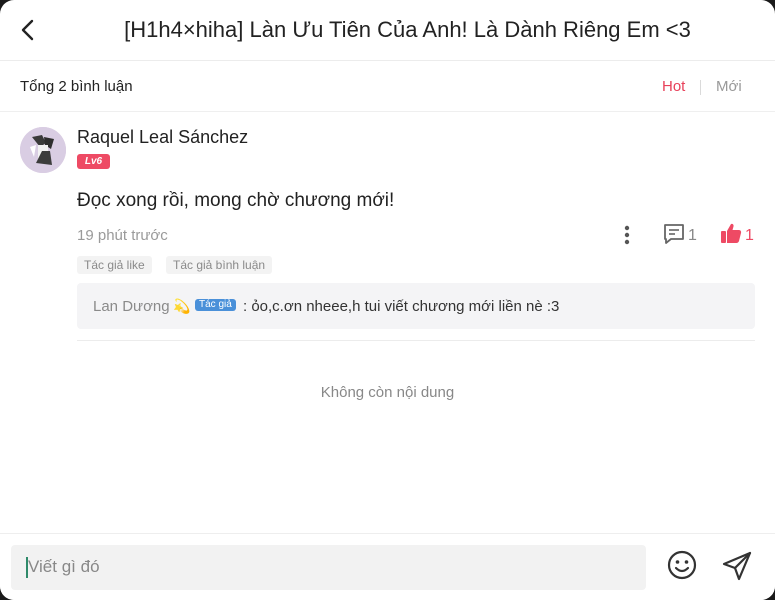 This screenshot has width=775, height=600. Describe the element at coordinates (682, 565) in the screenshot. I see `smiley-icon` at that location.